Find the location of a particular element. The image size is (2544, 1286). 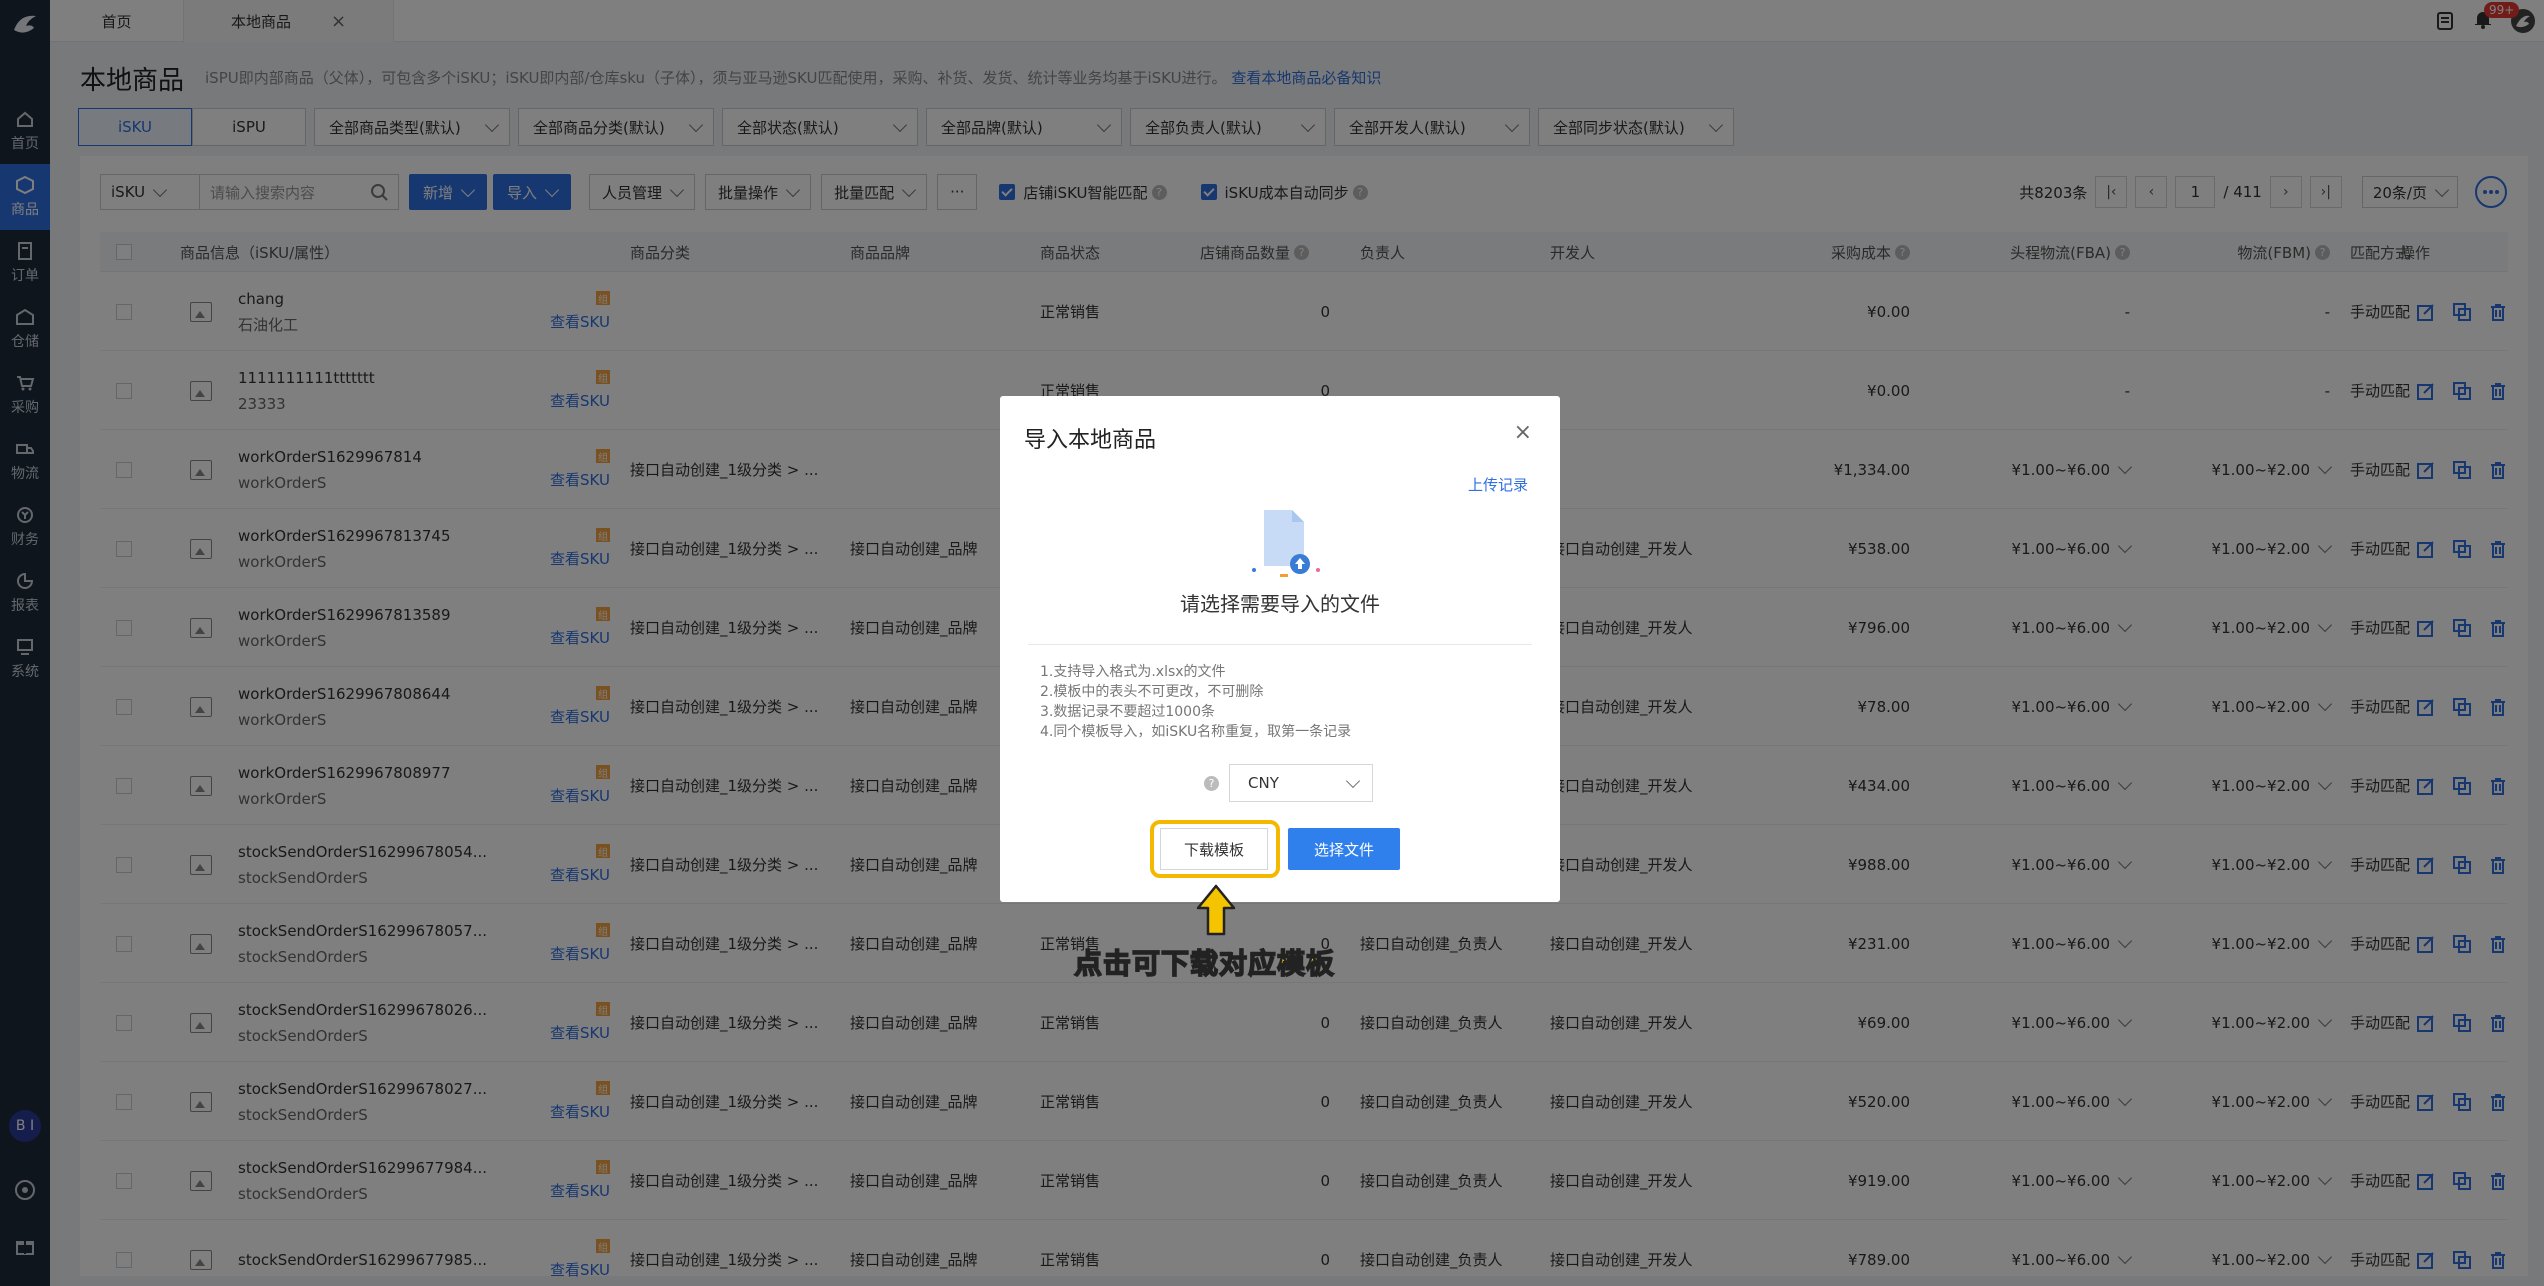

divider is located at coordinates (1280, 644).